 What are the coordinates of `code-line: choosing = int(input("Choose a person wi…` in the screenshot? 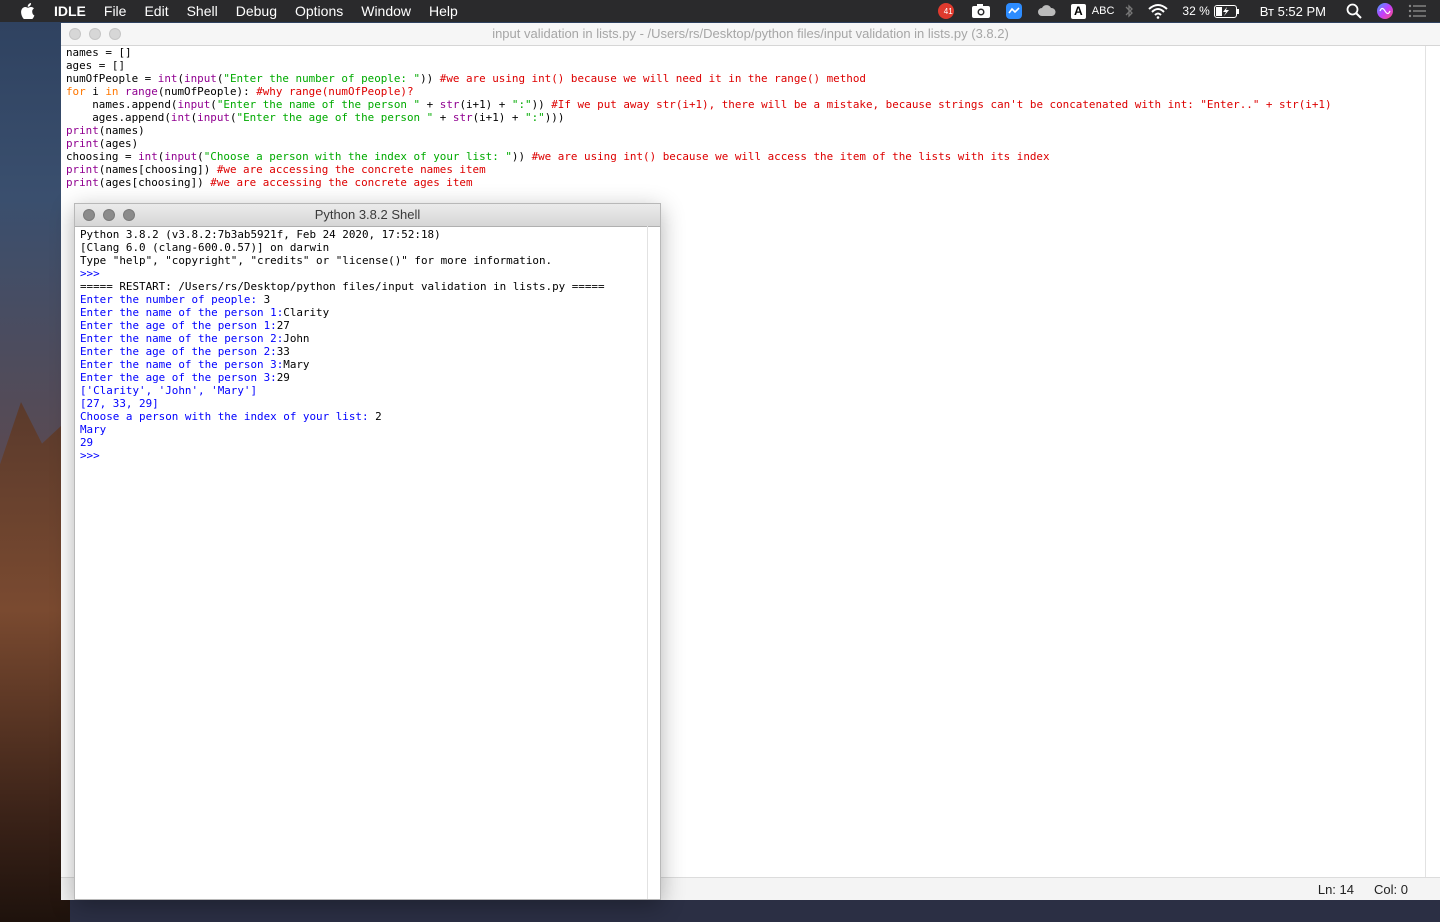 It's located at (699, 156).